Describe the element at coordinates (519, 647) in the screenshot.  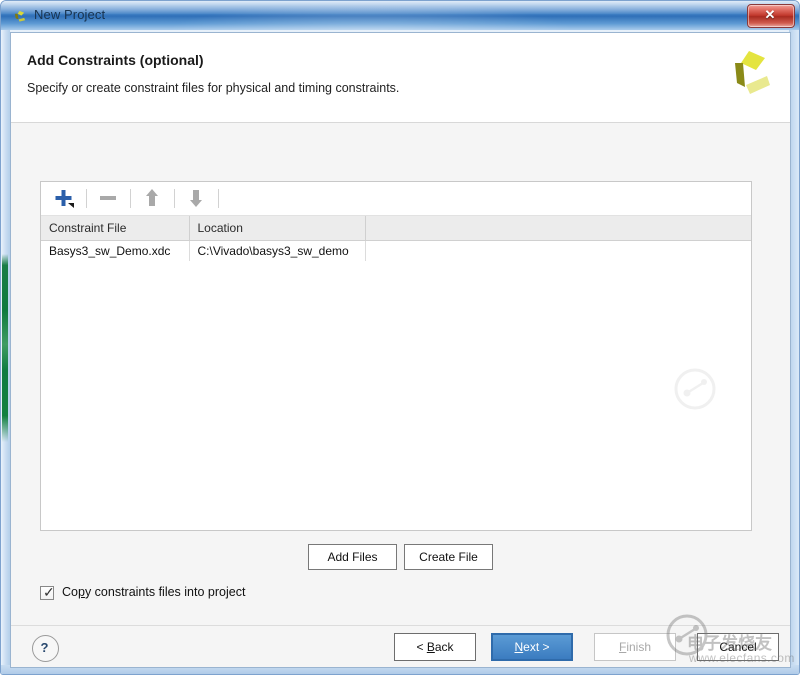
I see `next-label-mnemonic: N` at that location.